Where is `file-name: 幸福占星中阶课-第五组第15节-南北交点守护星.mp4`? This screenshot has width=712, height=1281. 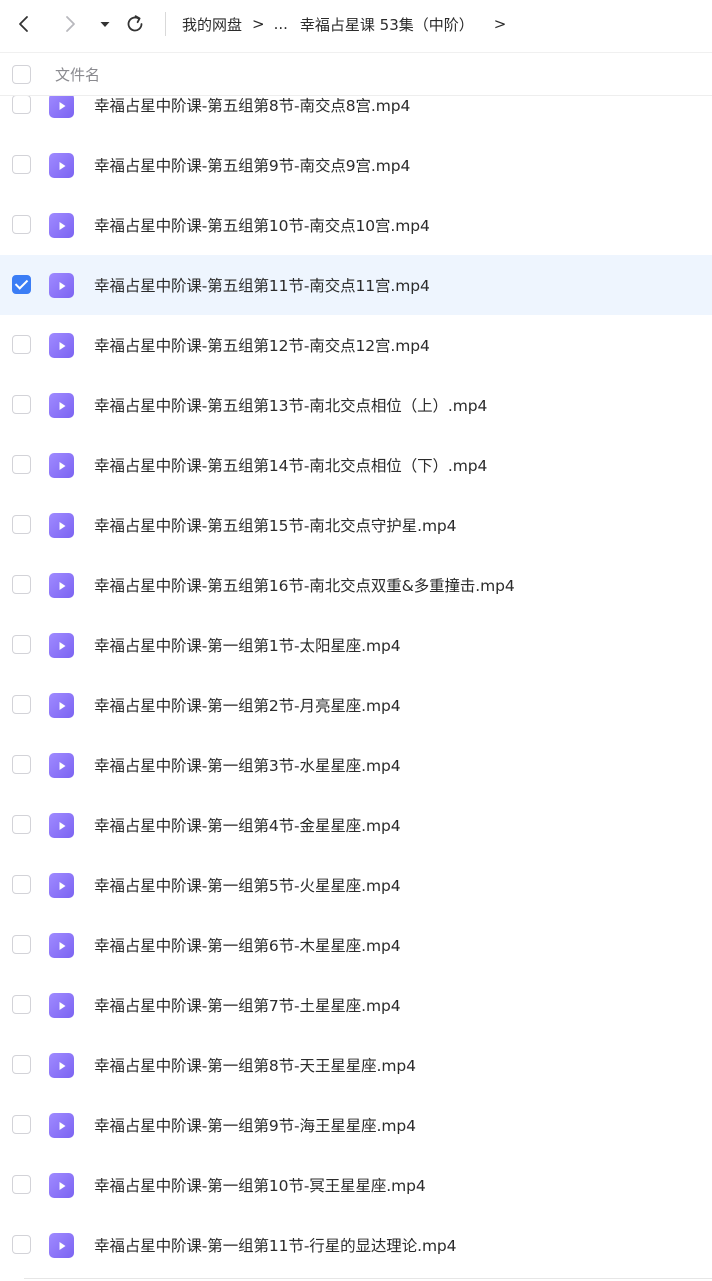 file-name: 幸福占星中阶课-第五组第15节-南北交点守护星.mp4 is located at coordinates (275, 525).